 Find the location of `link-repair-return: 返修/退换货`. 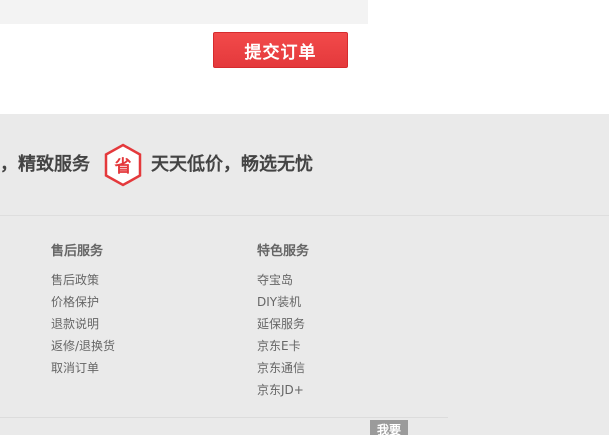

link-repair-return: 返修/退换货 is located at coordinates (83, 346).